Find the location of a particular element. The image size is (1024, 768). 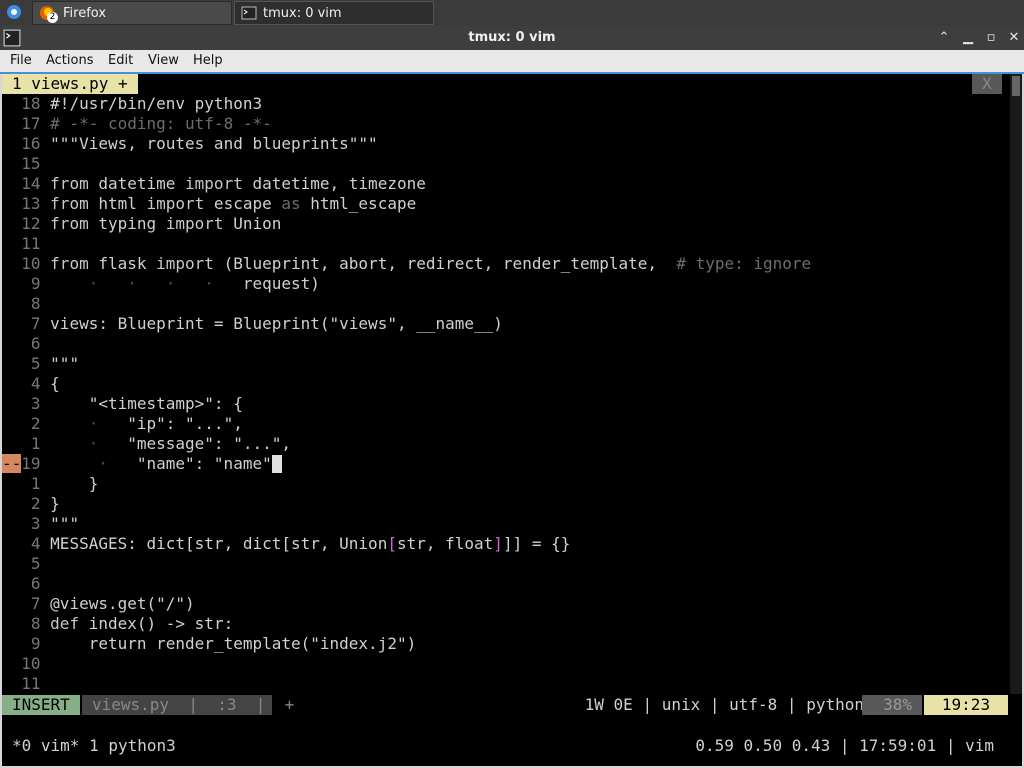

code-token: "ip": "...", is located at coordinates (185, 423).